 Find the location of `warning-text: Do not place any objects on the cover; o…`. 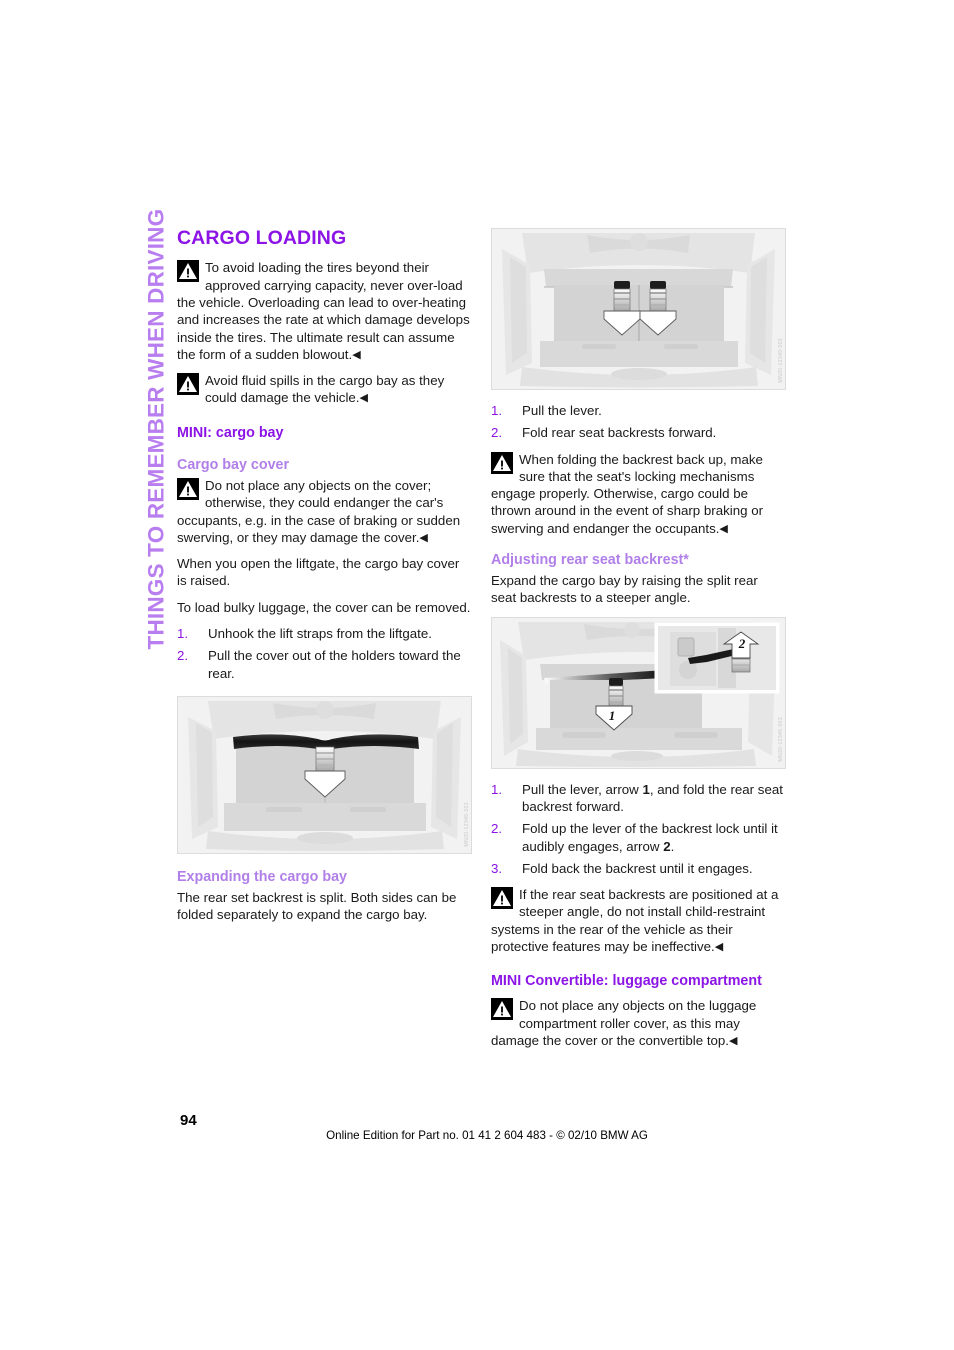

warning-text: Do not place any objects on the cover; o… is located at coordinates (319, 511).